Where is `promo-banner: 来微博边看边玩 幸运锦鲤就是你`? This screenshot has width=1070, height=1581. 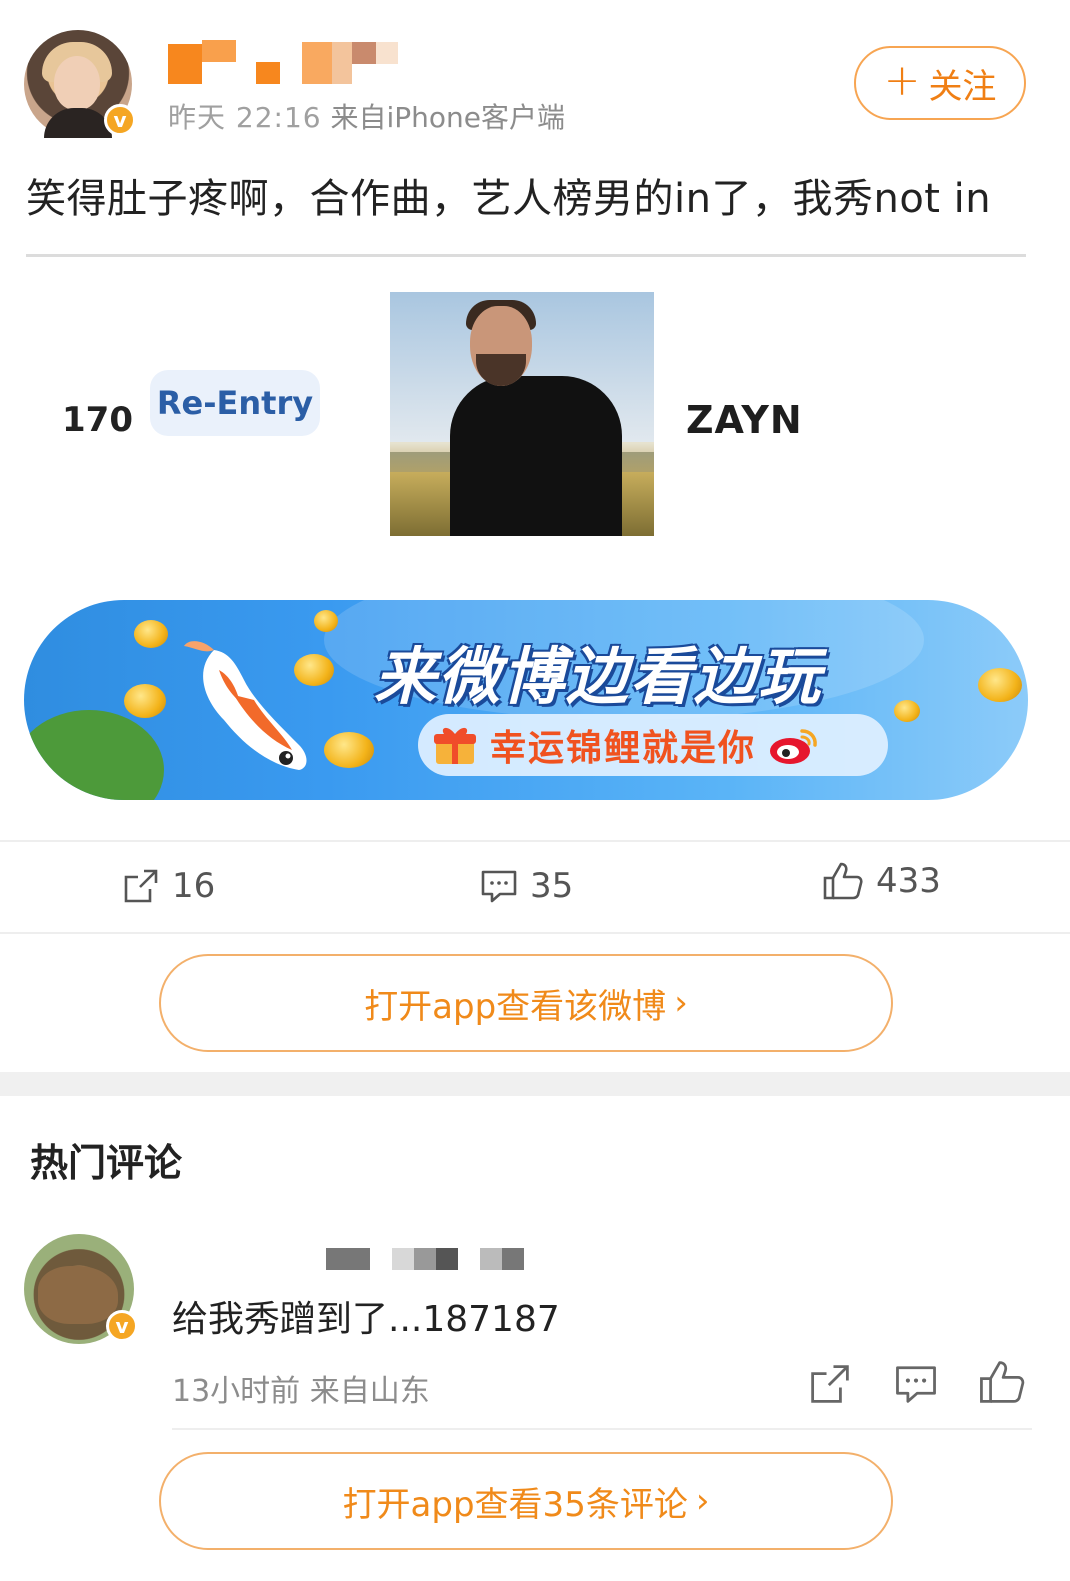
promo-banner: 来微博边看边玩 幸运锦鲤就是你 is located at coordinates (526, 700).